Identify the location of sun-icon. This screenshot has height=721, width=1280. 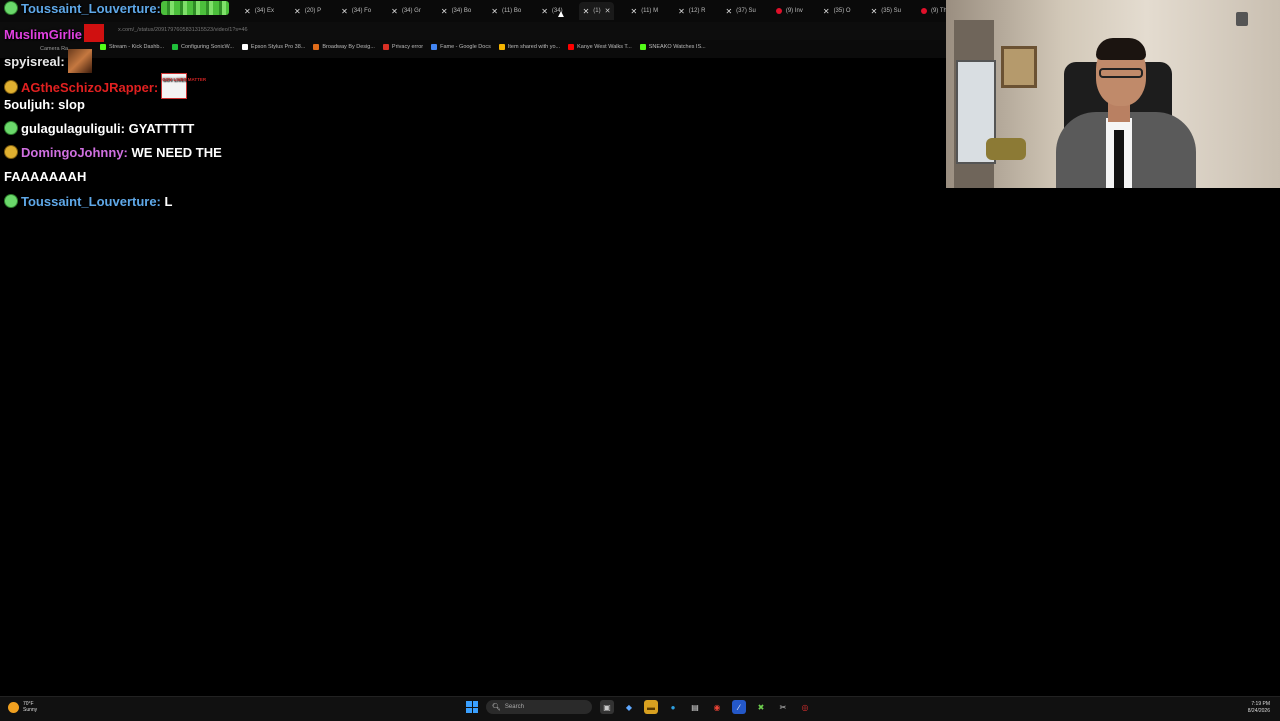
(13, 707).